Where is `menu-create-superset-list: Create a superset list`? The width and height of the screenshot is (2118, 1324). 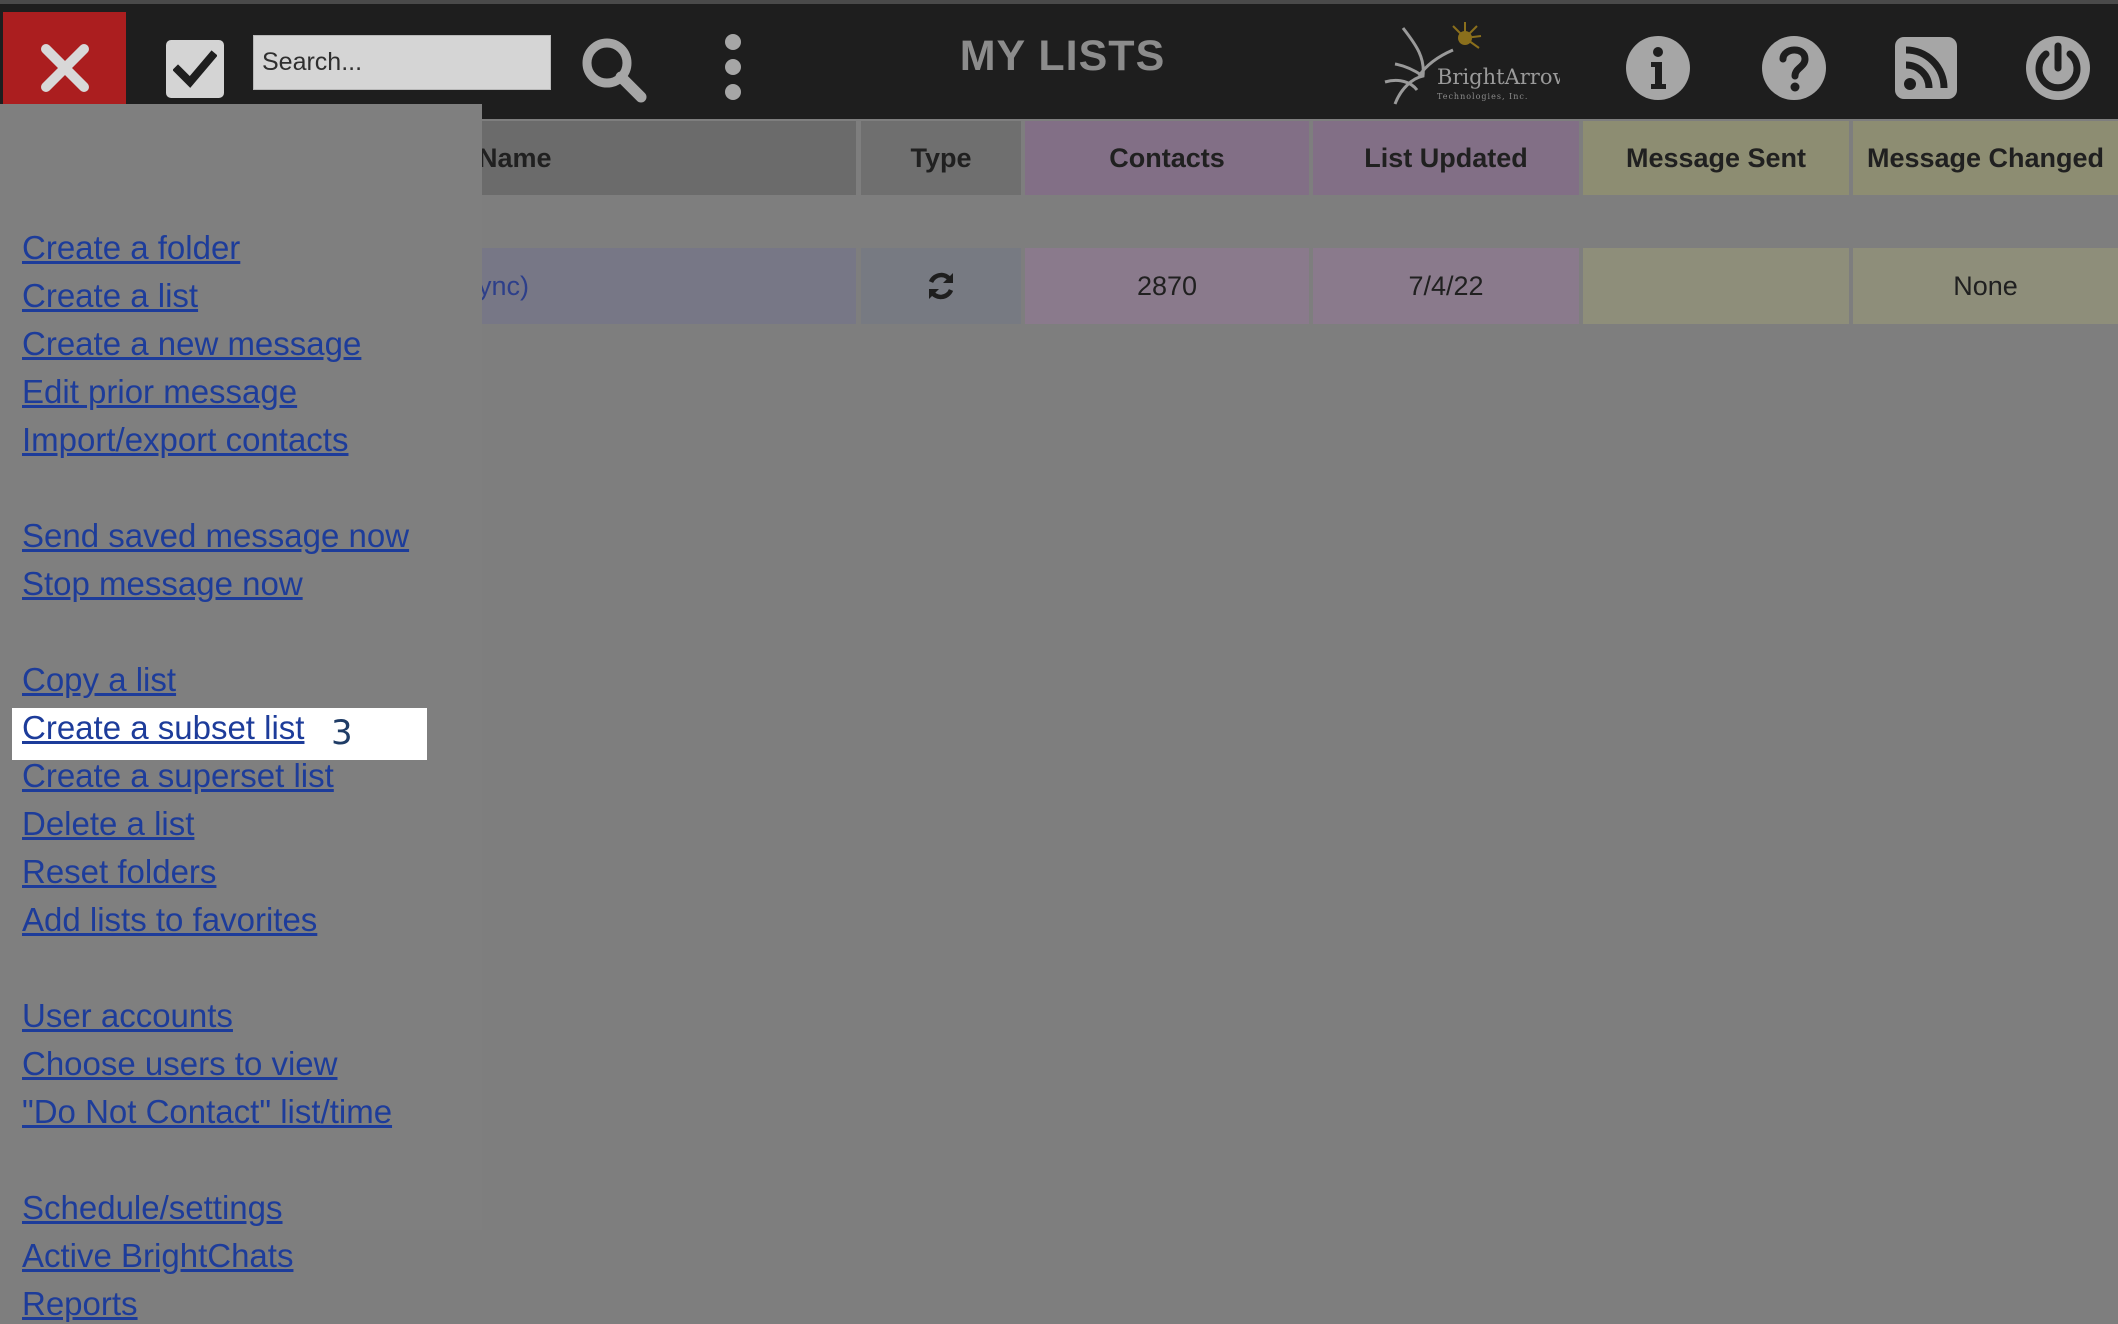
menu-create-superset-list: Create a superset list is located at coordinates (178, 776).